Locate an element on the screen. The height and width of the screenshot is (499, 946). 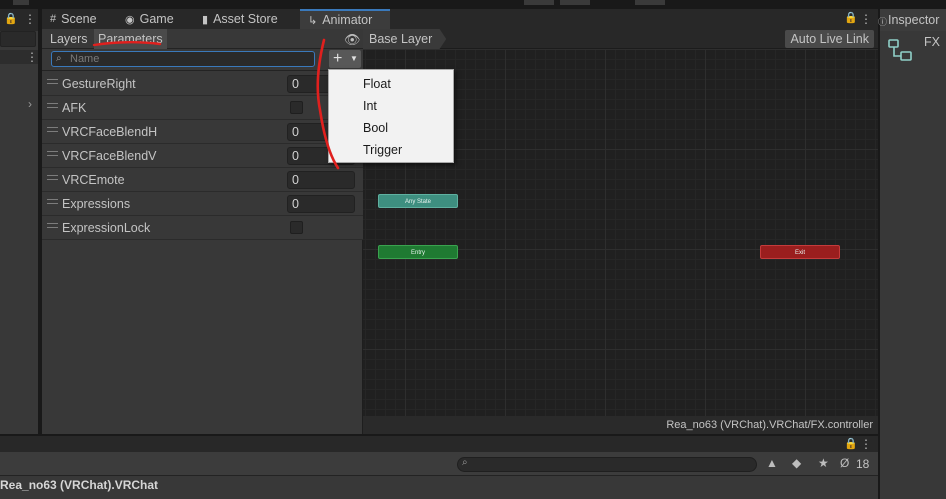
hidden-count: 18 is located at coordinates (863, 464).